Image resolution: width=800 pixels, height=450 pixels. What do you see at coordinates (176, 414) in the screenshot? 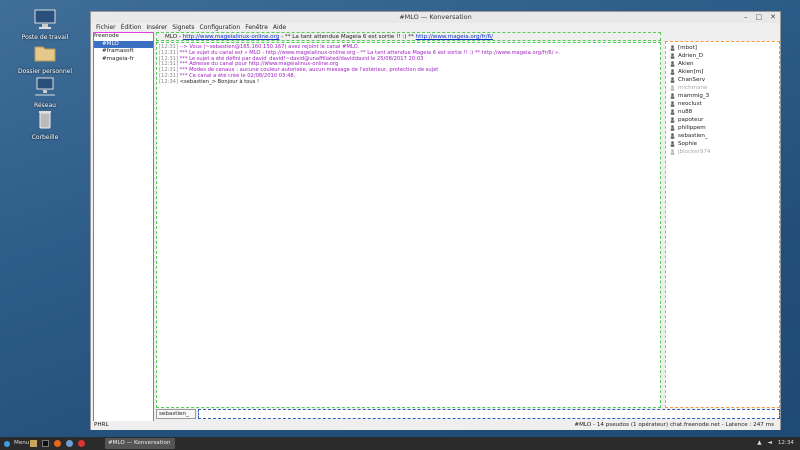
I see `nickname-selector: sebastien_` at bounding box center [176, 414].